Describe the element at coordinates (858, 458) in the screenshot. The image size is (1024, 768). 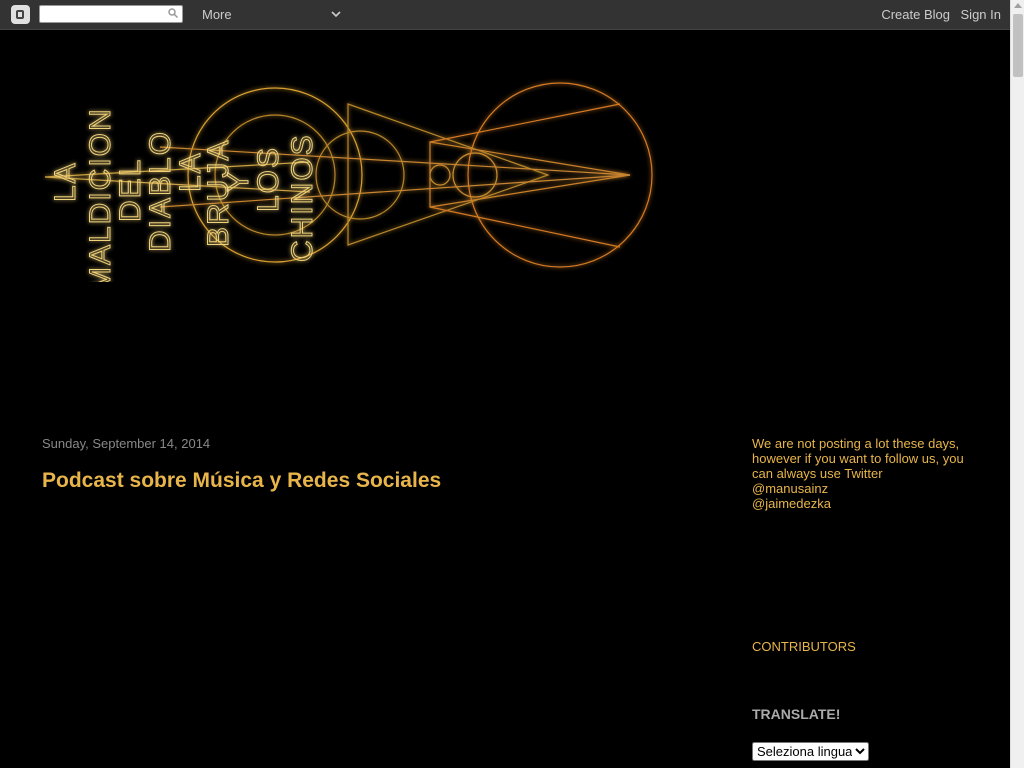
I see `sidebar-message-line: however if you want to follow us, you` at that location.